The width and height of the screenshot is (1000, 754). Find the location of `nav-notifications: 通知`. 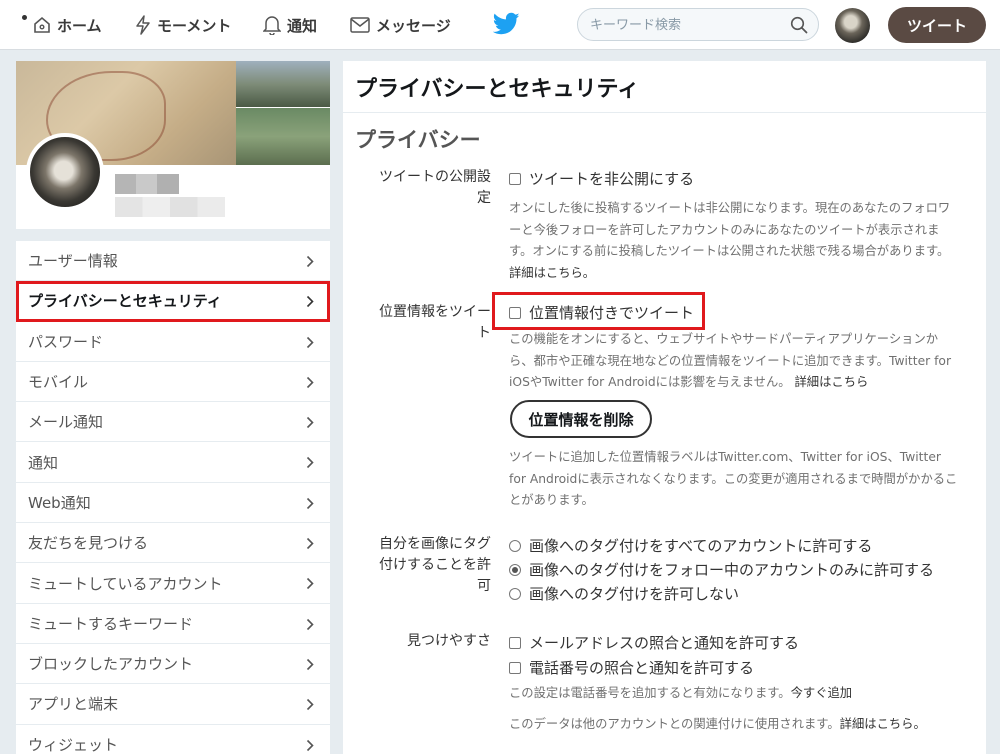

nav-notifications: 通知 is located at coordinates (290, 25).